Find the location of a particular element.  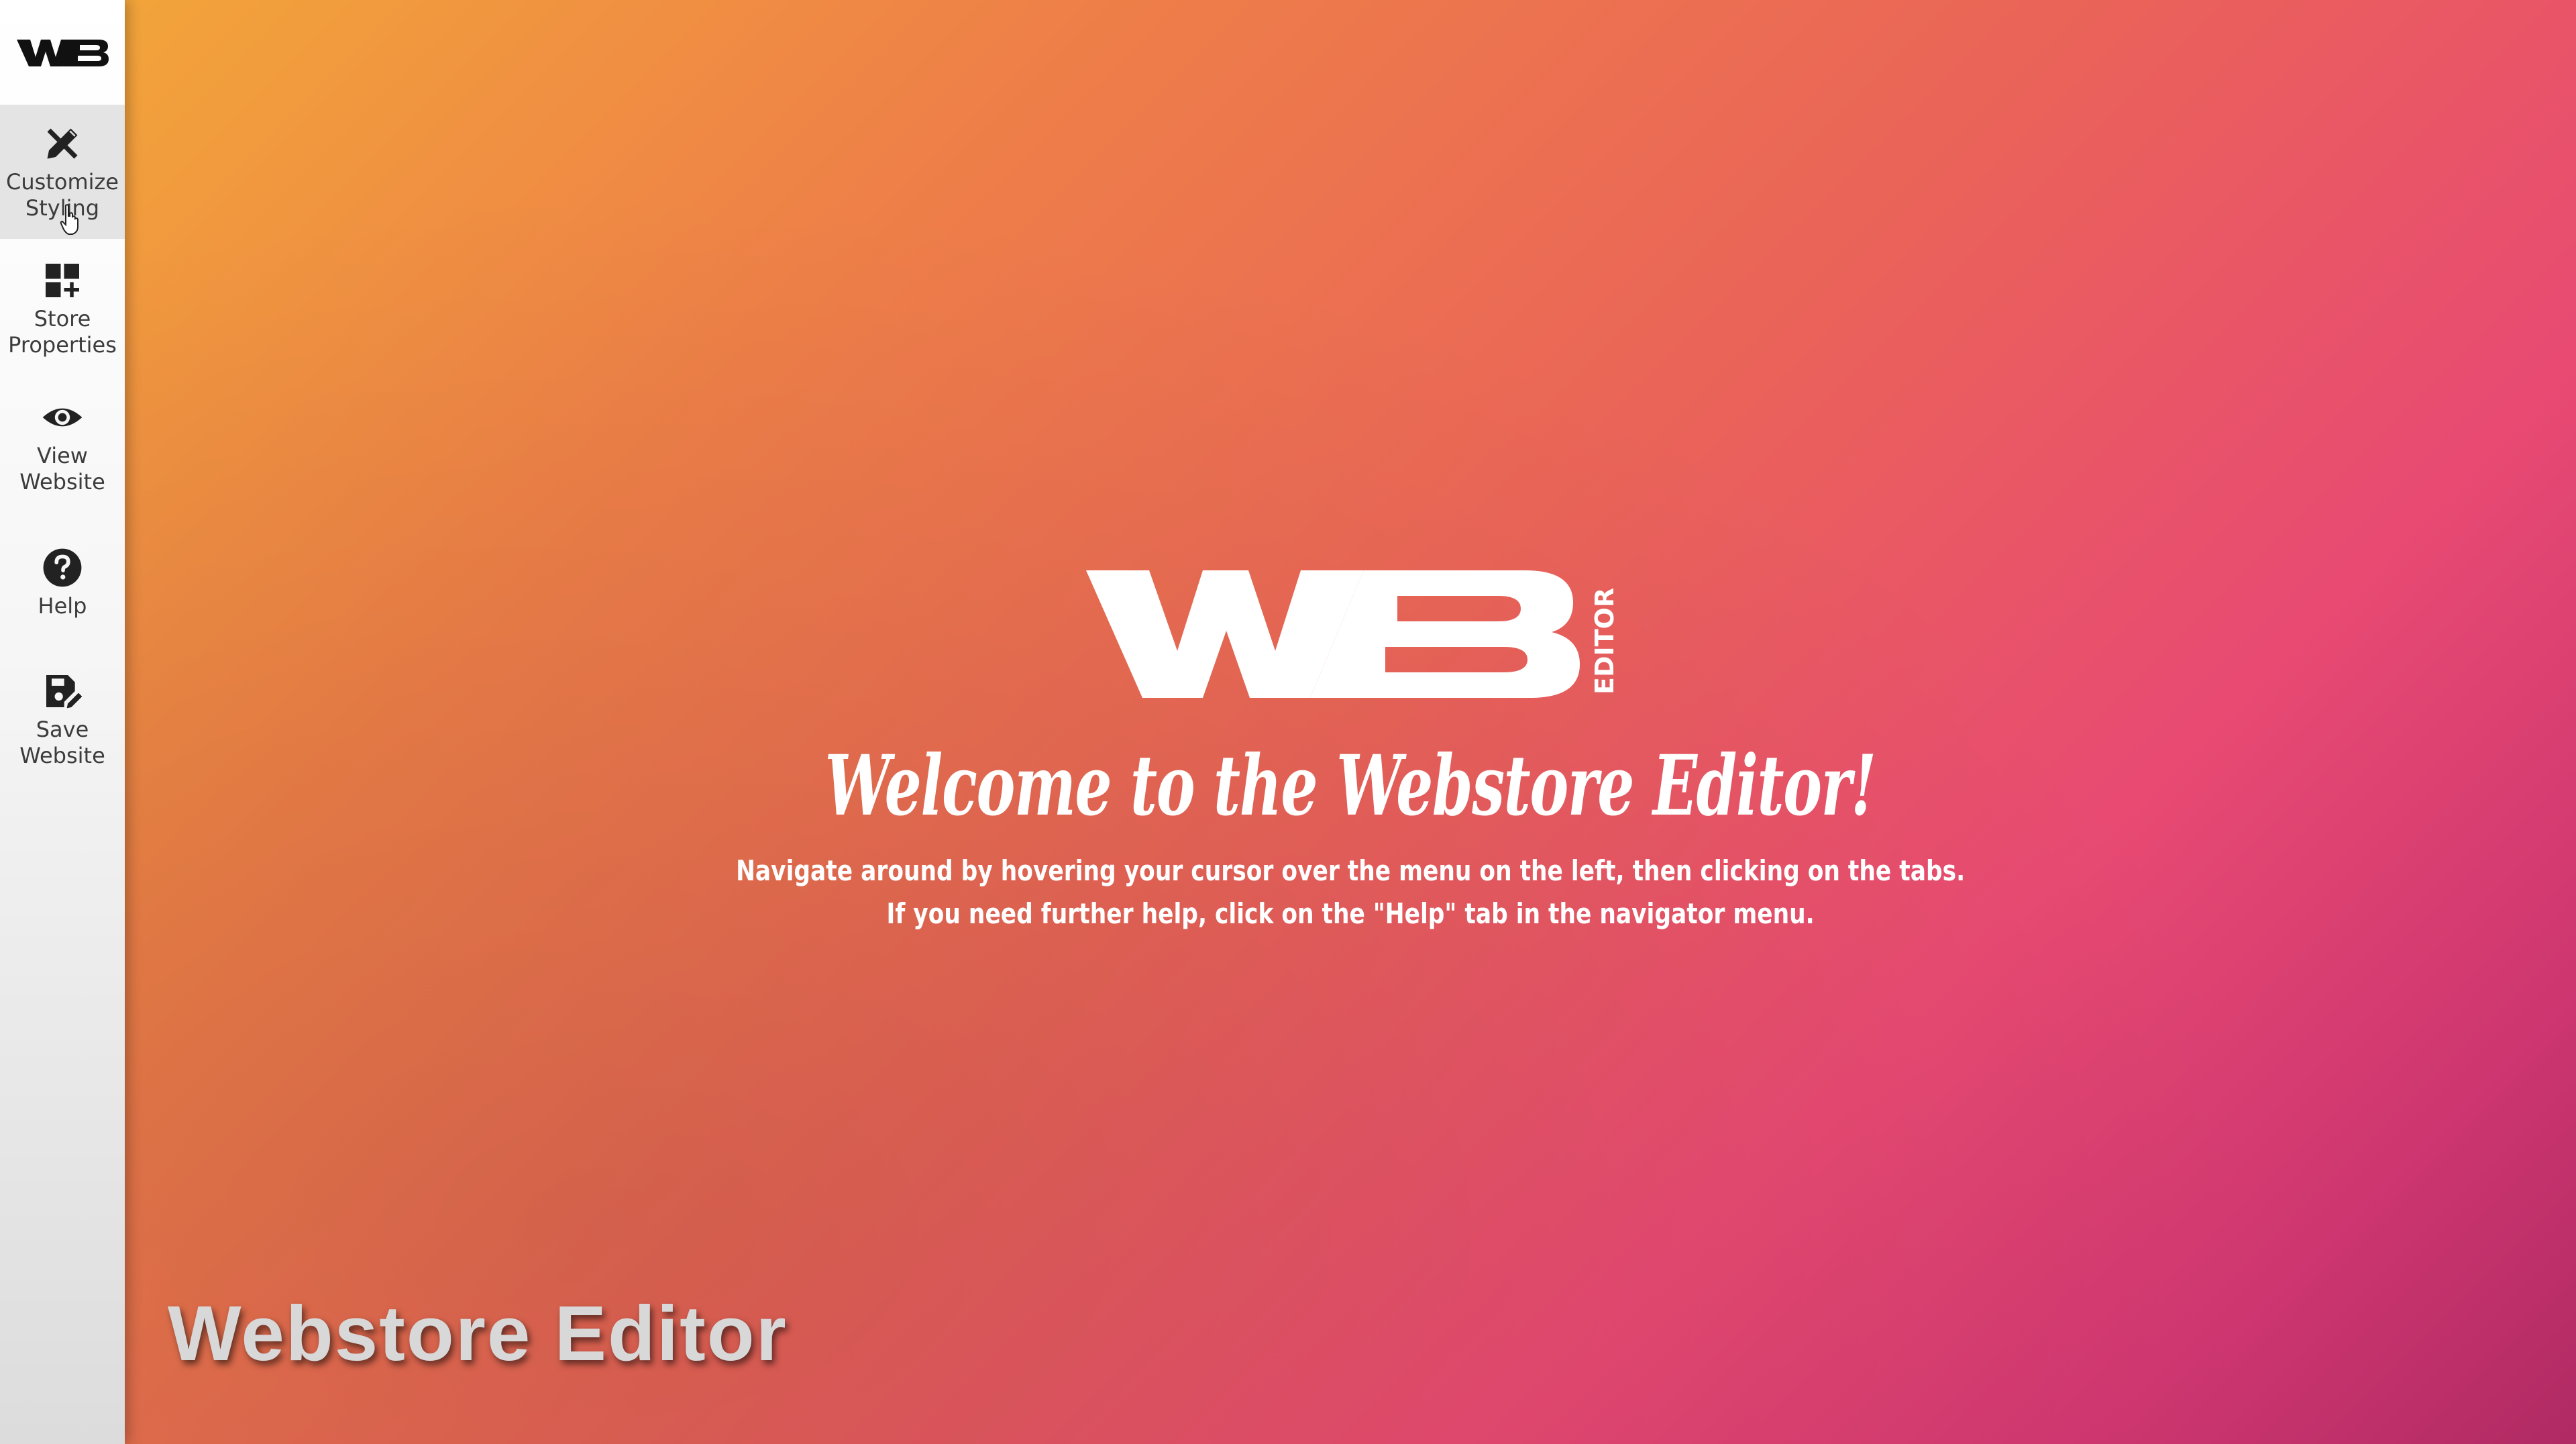

video-title-watermark: Webstore Editor is located at coordinates (478, 1333).